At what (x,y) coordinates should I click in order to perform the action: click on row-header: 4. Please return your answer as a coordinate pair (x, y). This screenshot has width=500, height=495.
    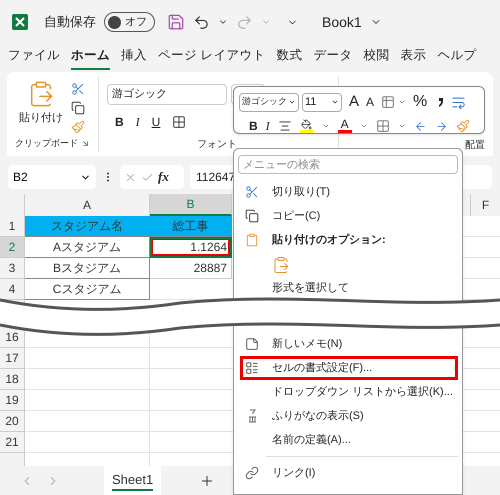
    Looking at the image, I should click on (12, 289).